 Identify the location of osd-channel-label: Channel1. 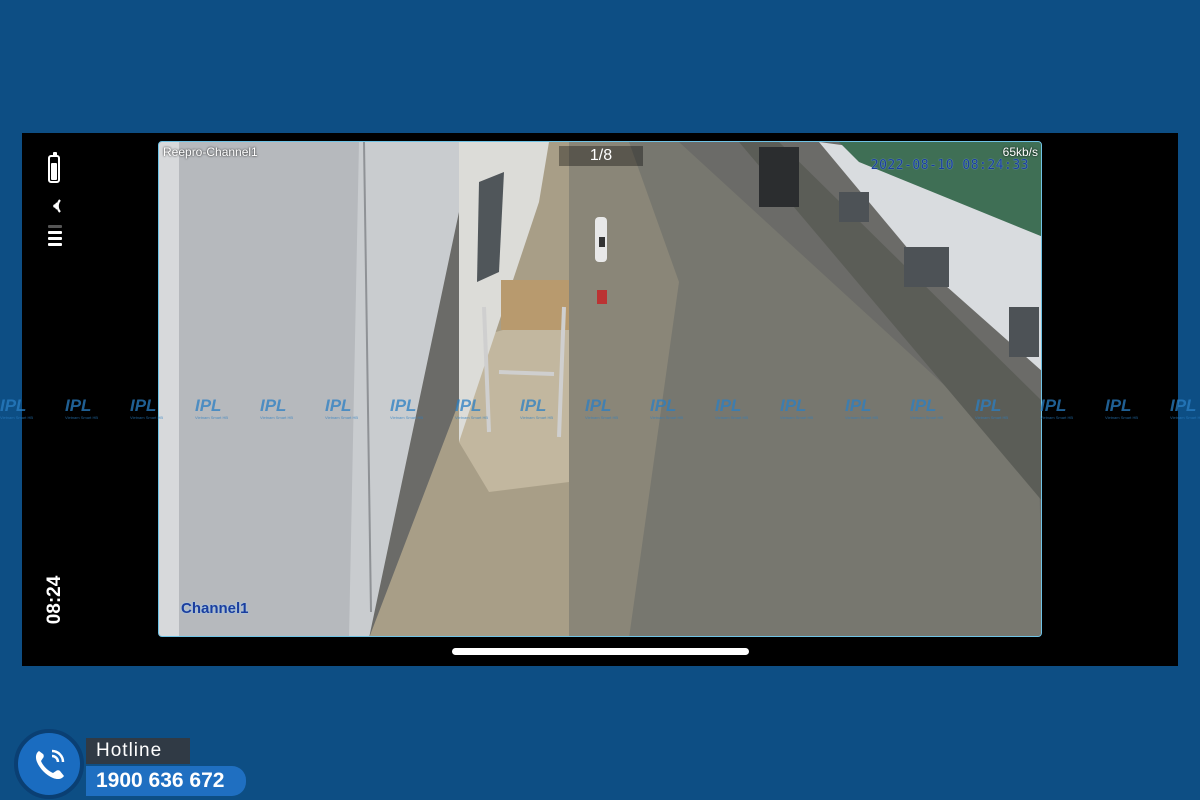
(215, 608).